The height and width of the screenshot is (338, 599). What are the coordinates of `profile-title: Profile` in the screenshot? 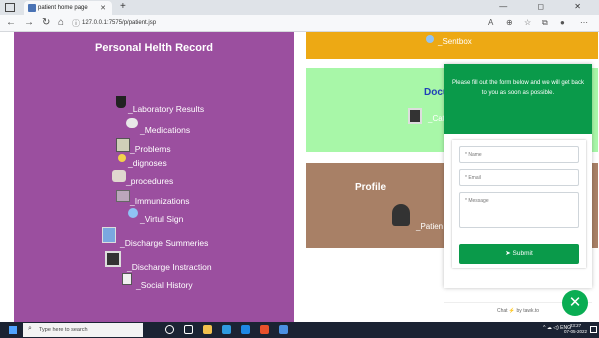 It's located at (371, 187).